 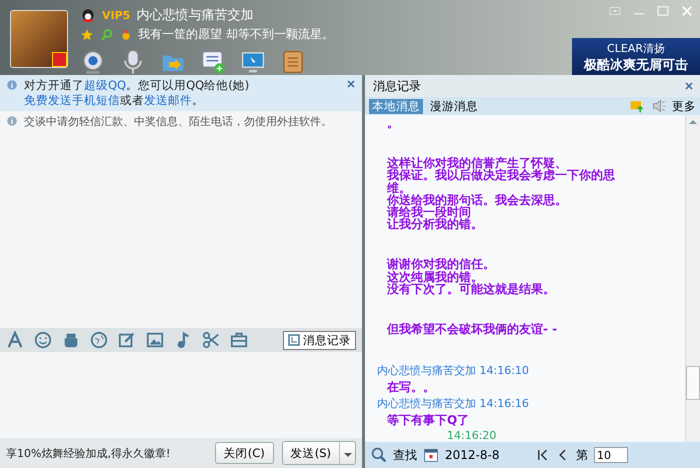 What do you see at coordinates (397, 86) in the screenshot?
I see `panel-title: 消息记录` at bounding box center [397, 86].